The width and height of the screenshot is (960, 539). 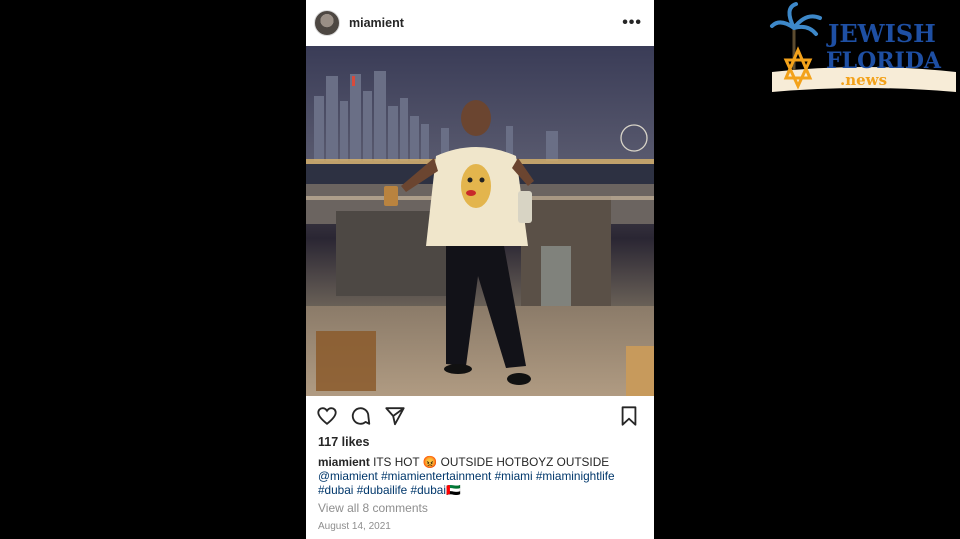 What do you see at coordinates (478, 416) in the screenshot?
I see `post-actions` at bounding box center [478, 416].